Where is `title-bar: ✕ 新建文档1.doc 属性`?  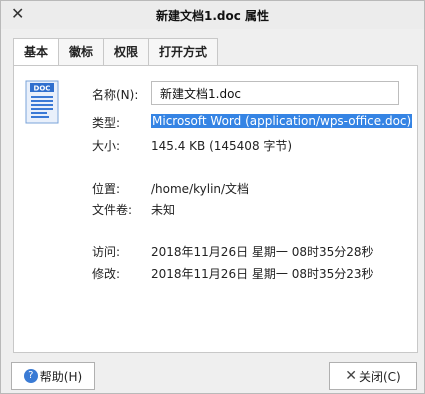 title-bar: ✕ 新建文档1.doc 属性 is located at coordinates (212, 15).